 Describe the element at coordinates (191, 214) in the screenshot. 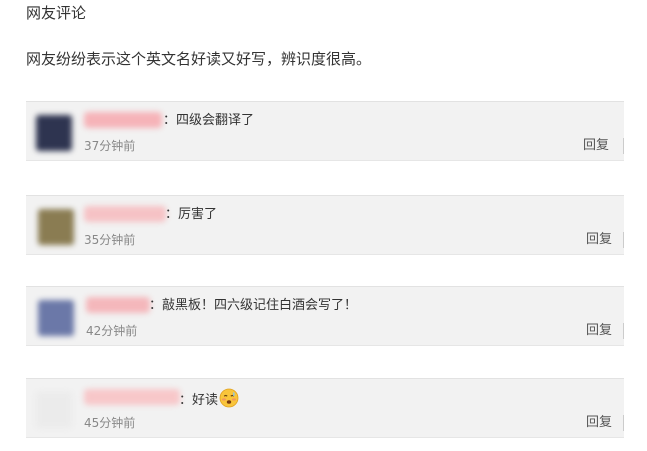

I see `comment-text: ：厉害了` at that location.